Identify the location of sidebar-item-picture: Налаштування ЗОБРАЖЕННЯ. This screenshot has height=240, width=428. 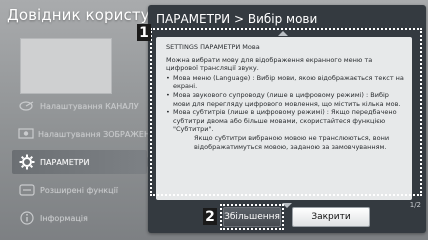
(87, 134).